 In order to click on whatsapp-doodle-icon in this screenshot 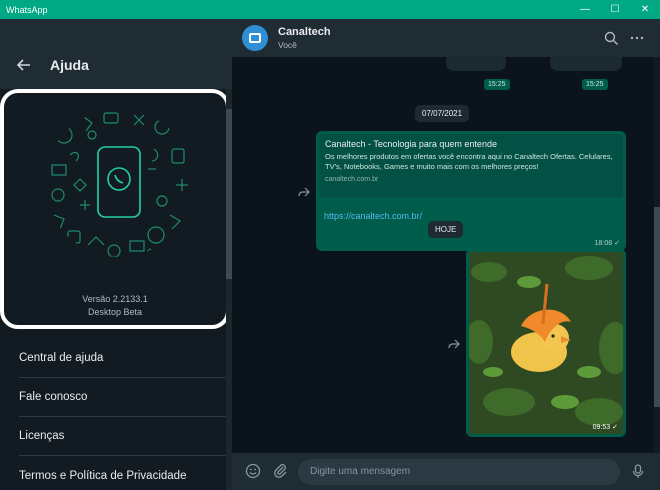, I will do `click(119, 184)`.